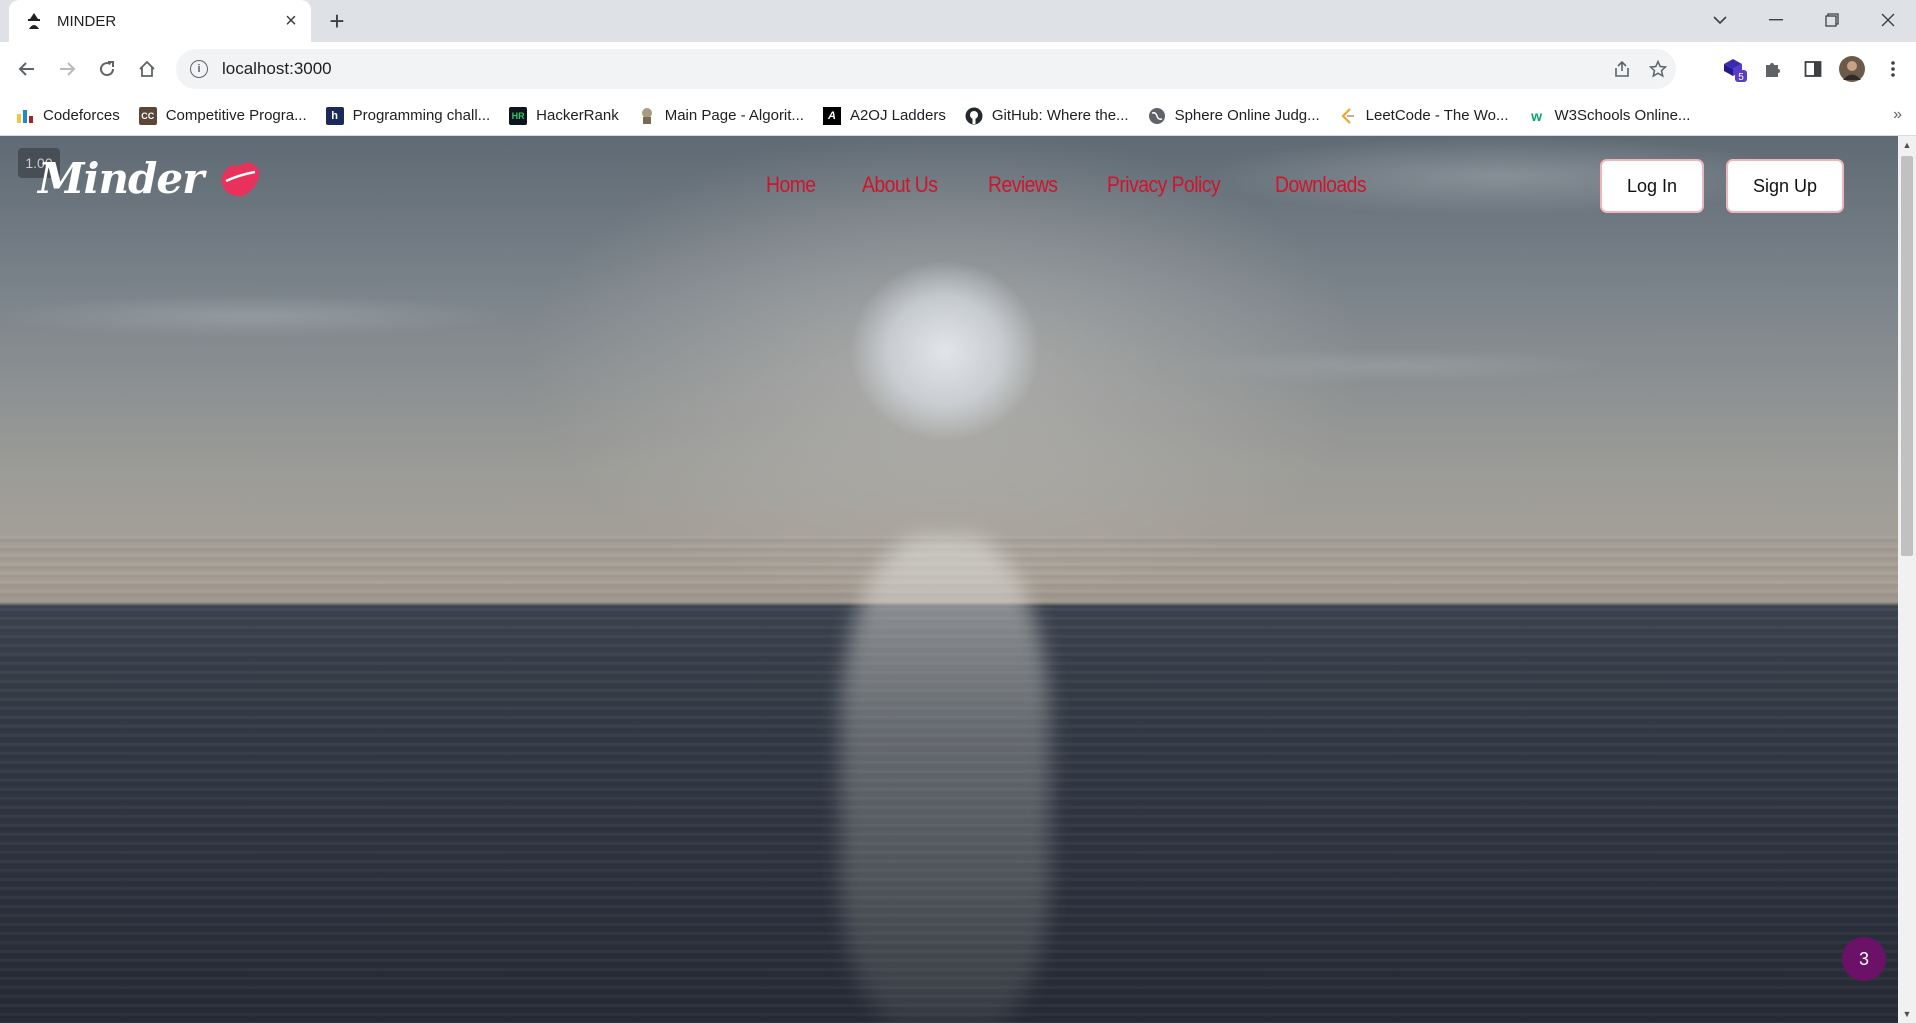  Describe the element at coordinates (958, 21) in the screenshot. I see `tab-strip: MINDER × +` at that location.